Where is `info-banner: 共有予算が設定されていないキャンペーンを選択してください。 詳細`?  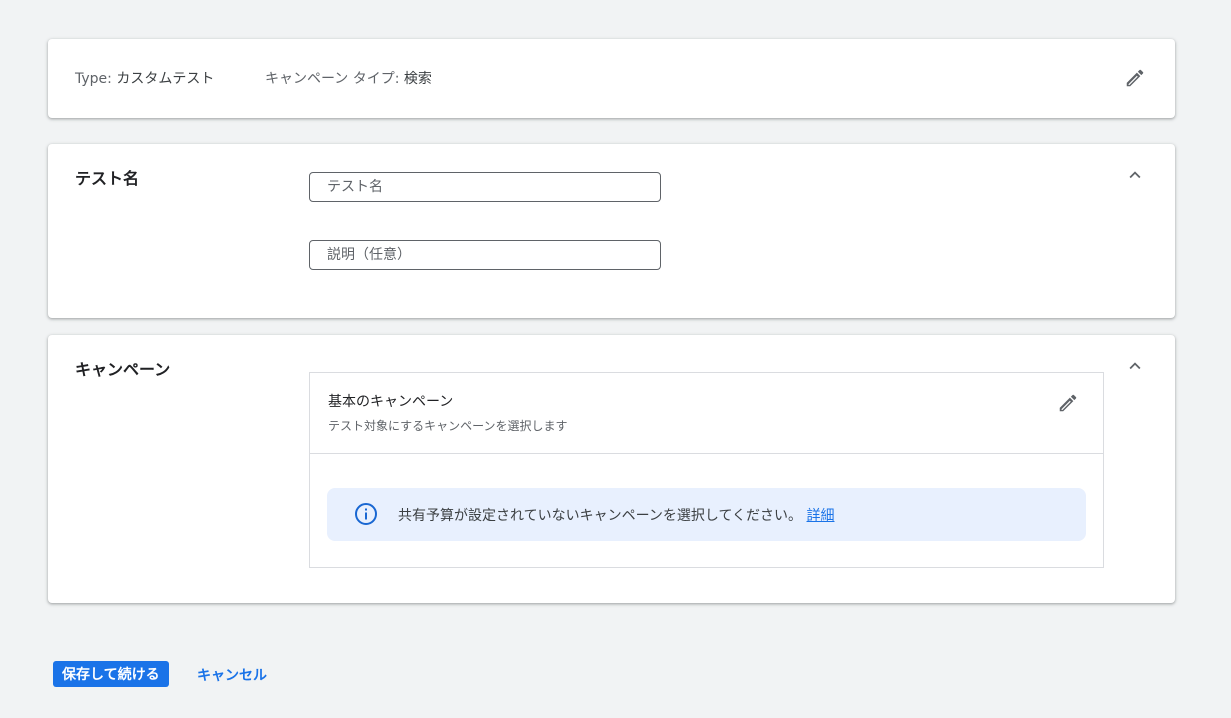
info-banner: 共有予算が設定されていないキャンペーンを選択してください。 詳細 is located at coordinates (706, 514).